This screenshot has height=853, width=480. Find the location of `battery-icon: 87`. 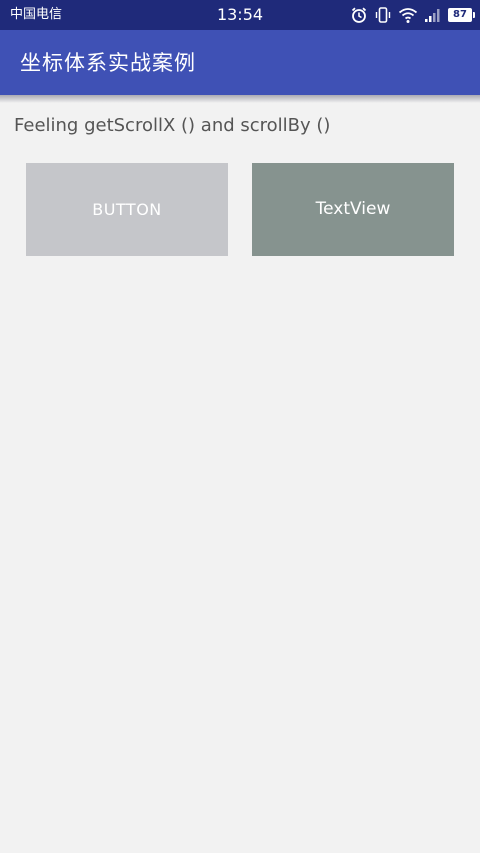

battery-icon: 87 is located at coordinates (461, 15).